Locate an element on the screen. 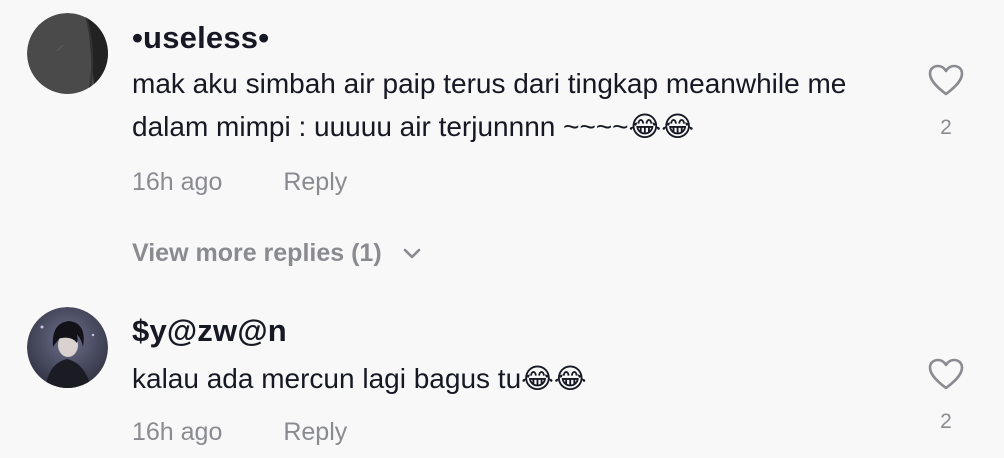 This screenshot has width=1004, height=458. comment-text: kalau ada mercun lagi bagus tu😂😂 is located at coordinates (522, 378).